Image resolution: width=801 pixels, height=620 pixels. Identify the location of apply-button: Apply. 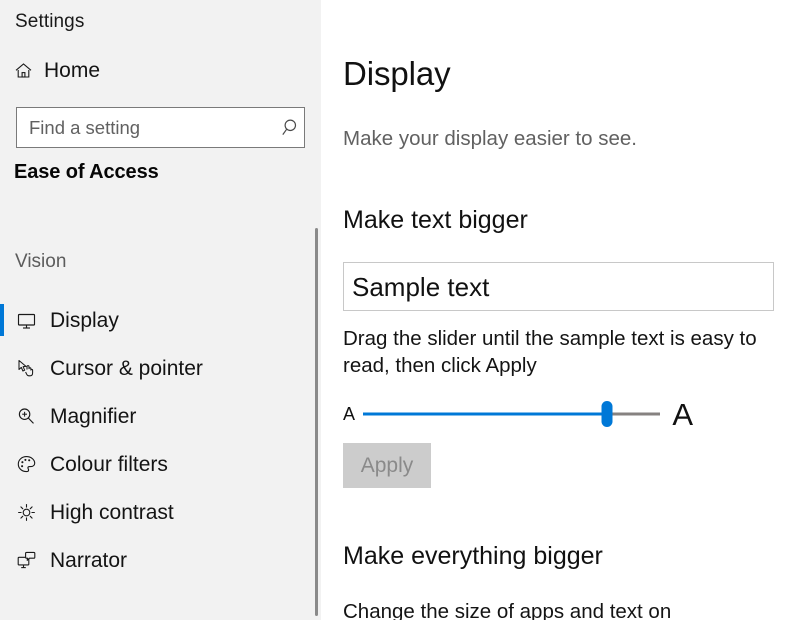
(387, 465).